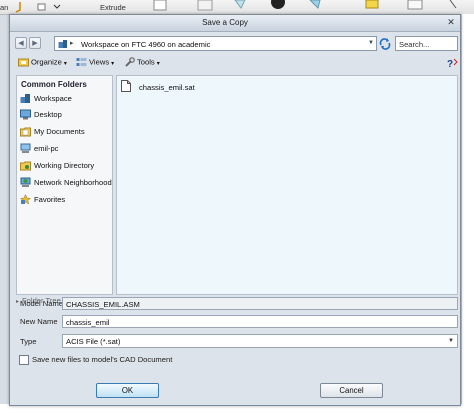 Image resolution: width=474 pixels, height=416 pixels. I want to click on cancel-button: Cancel, so click(351, 390).